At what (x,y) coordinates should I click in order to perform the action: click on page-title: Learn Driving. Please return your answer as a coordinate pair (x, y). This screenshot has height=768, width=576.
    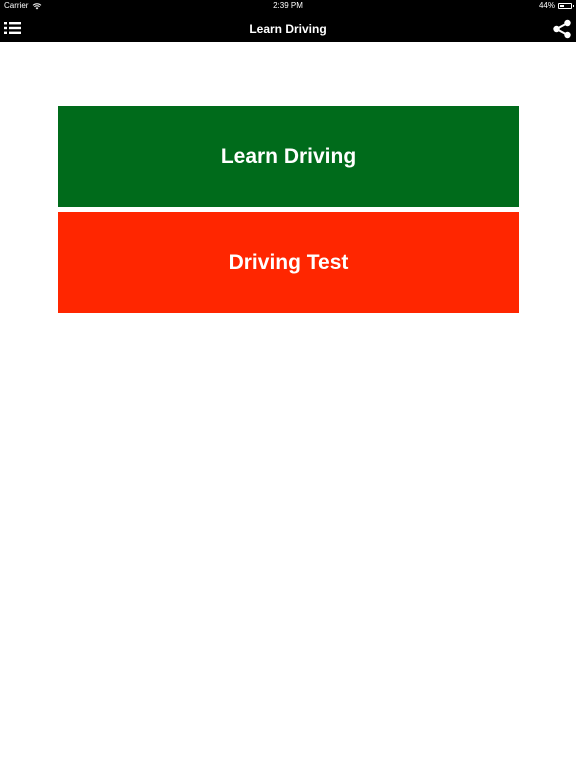
    Looking at the image, I should click on (288, 29).